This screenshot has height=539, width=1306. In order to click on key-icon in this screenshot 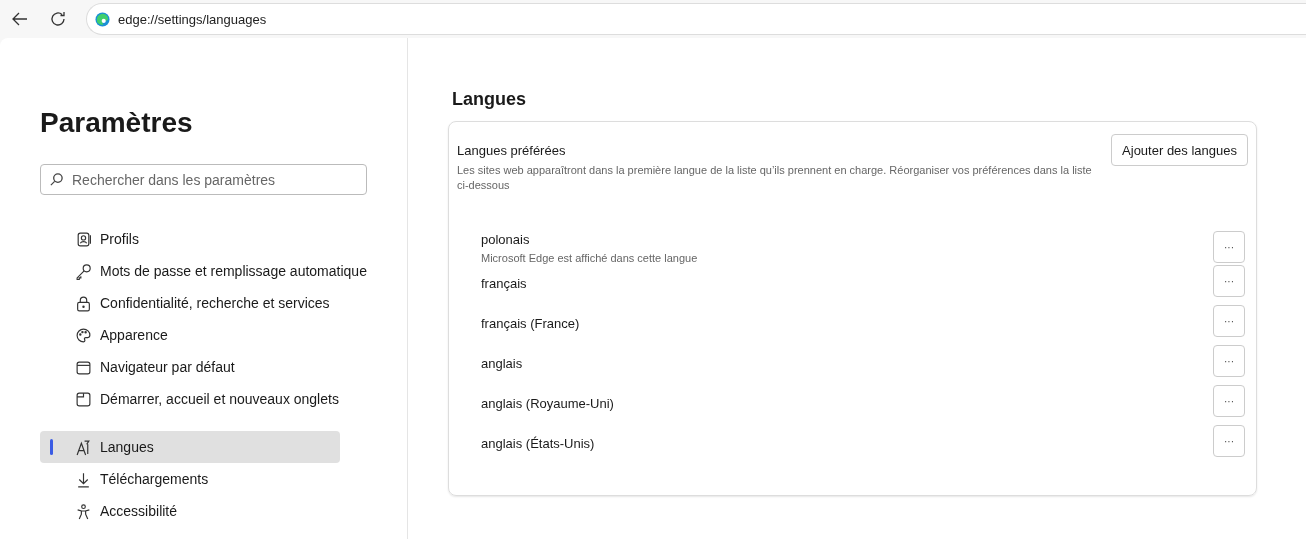, I will do `click(83, 271)`.